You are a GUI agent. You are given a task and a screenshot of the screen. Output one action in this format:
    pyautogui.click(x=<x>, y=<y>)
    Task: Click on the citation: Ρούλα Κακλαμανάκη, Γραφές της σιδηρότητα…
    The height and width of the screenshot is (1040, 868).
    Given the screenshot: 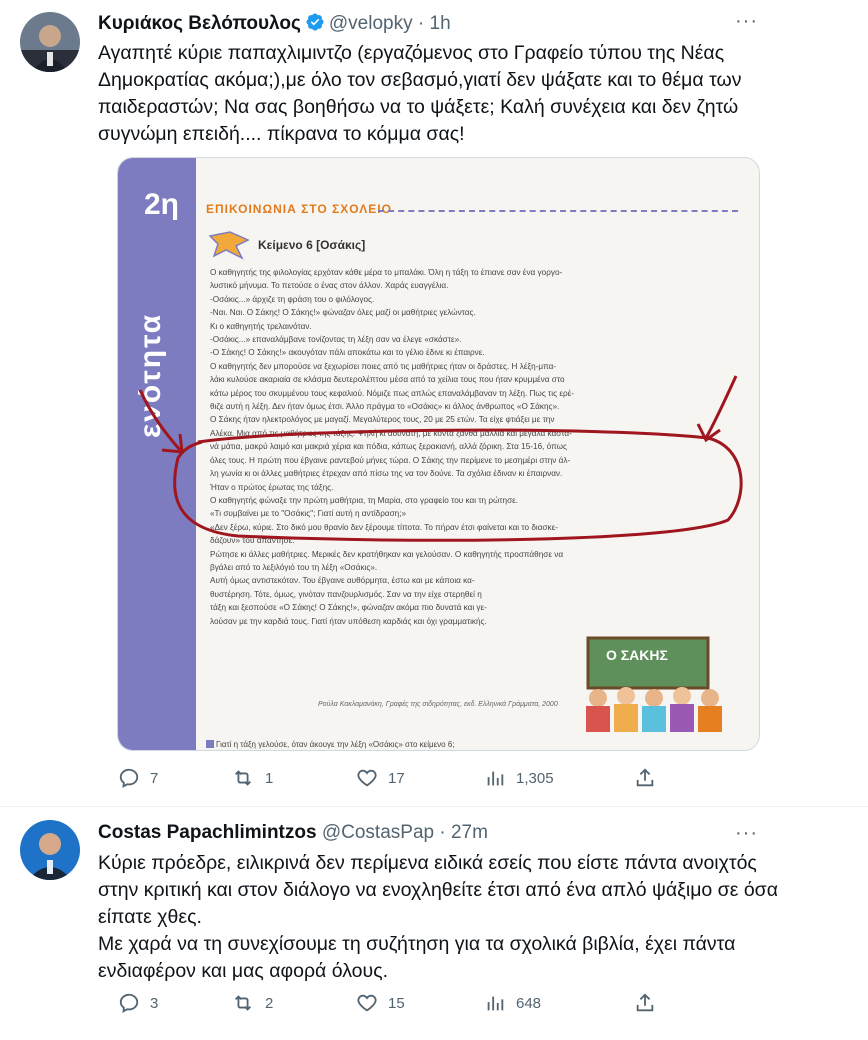 What is the action you would take?
    pyautogui.click(x=438, y=704)
    